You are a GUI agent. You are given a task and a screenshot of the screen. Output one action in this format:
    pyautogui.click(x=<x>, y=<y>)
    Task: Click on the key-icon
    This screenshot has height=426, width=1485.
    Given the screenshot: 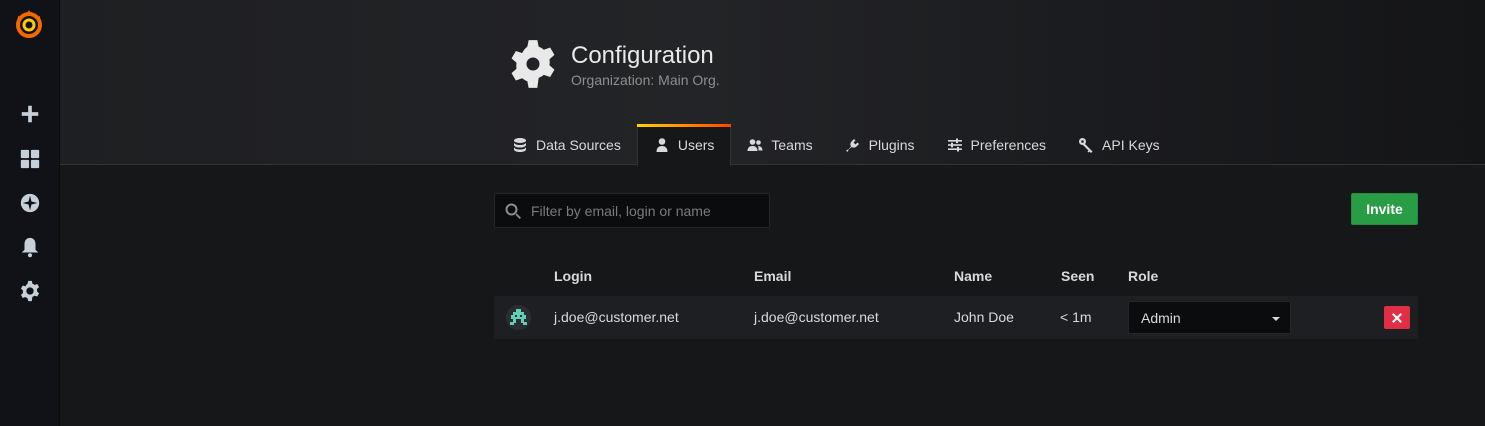 What is the action you would take?
    pyautogui.click(x=1086, y=145)
    